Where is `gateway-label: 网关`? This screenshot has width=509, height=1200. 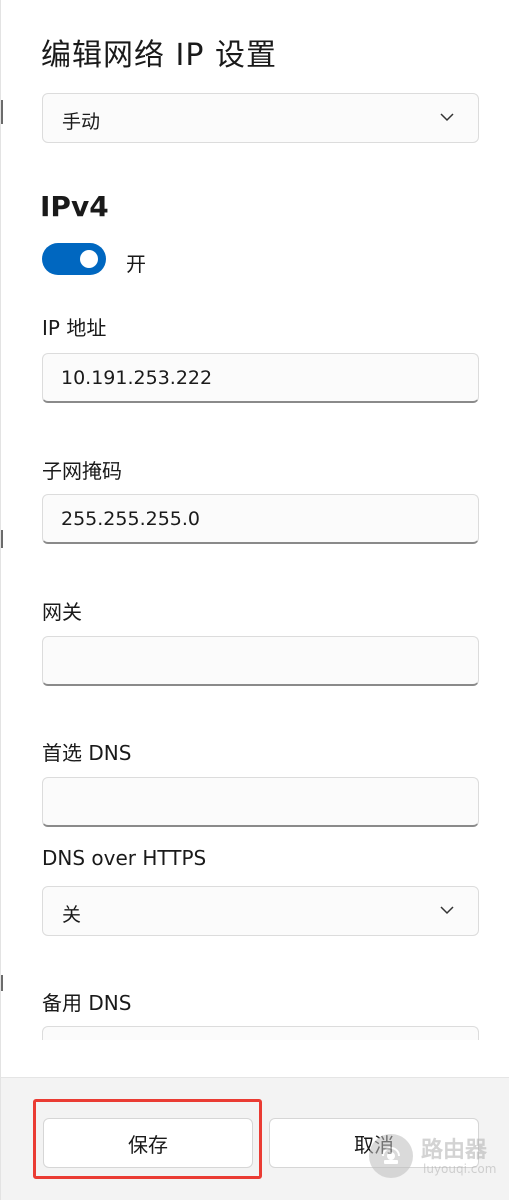
gateway-label: 网关 is located at coordinates (62, 612).